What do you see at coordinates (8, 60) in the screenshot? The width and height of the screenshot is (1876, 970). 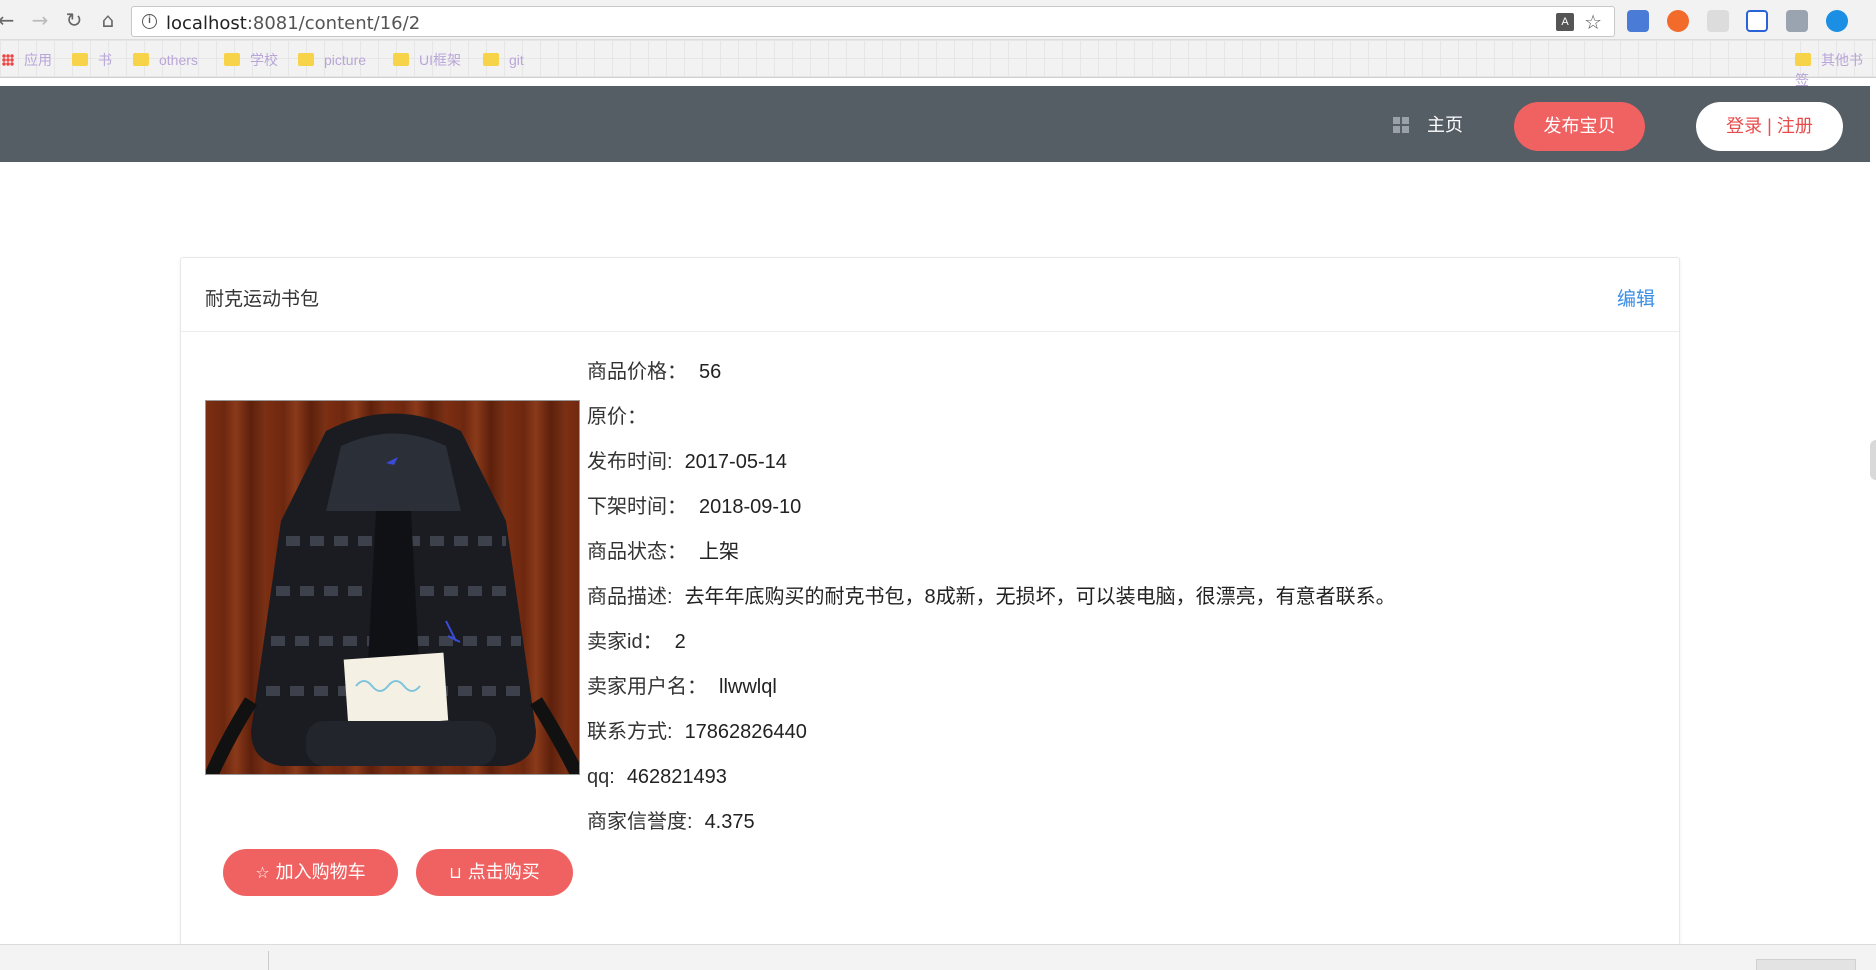 I see `apps-icon` at bounding box center [8, 60].